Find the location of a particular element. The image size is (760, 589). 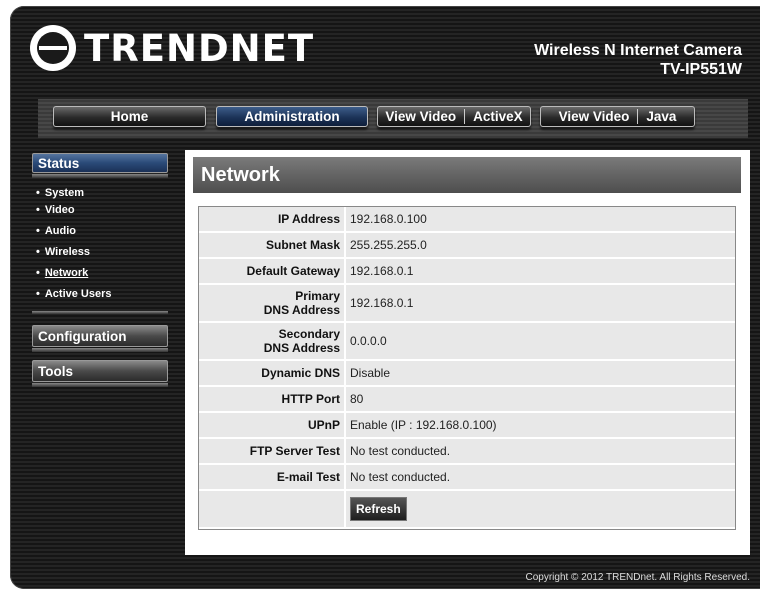

nav-administration-button: Administration is located at coordinates (292, 116).